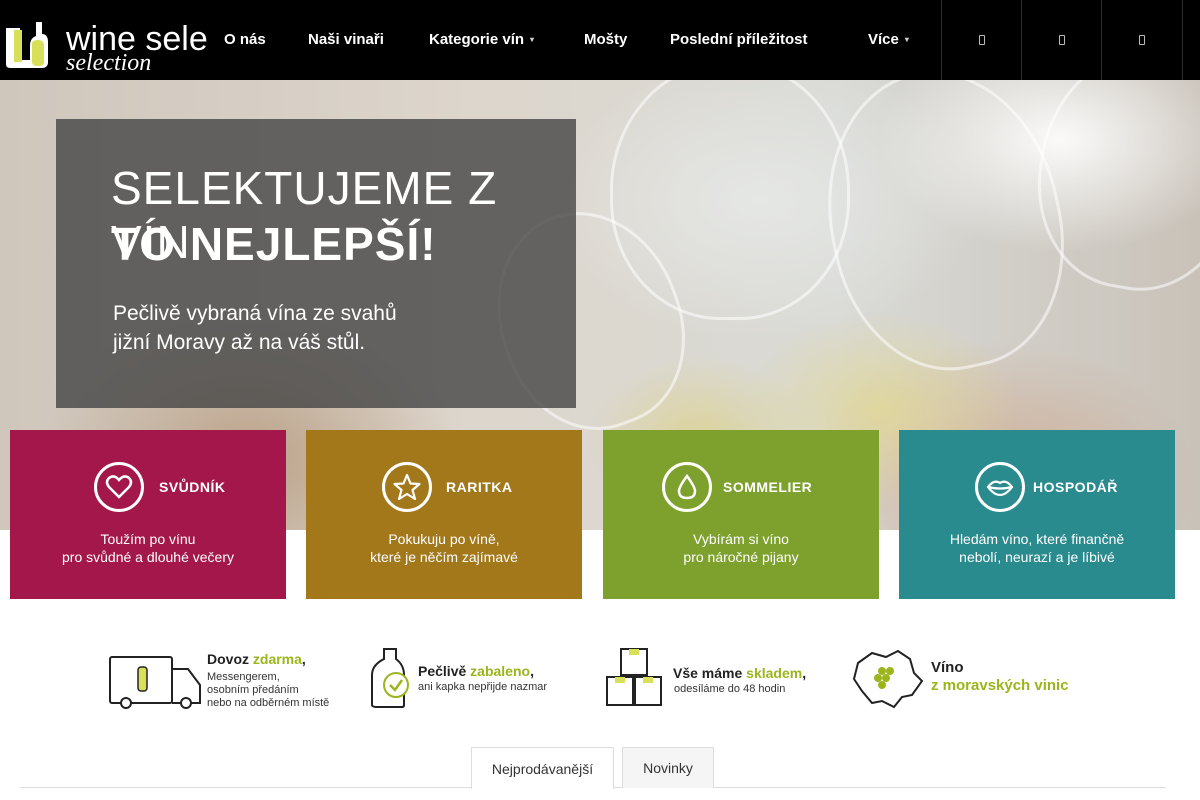 Image resolution: width=1200 pixels, height=800 pixels. What do you see at coordinates (256, 659) in the screenshot?
I see `benefit-title: Dovoz zdarma,` at bounding box center [256, 659].